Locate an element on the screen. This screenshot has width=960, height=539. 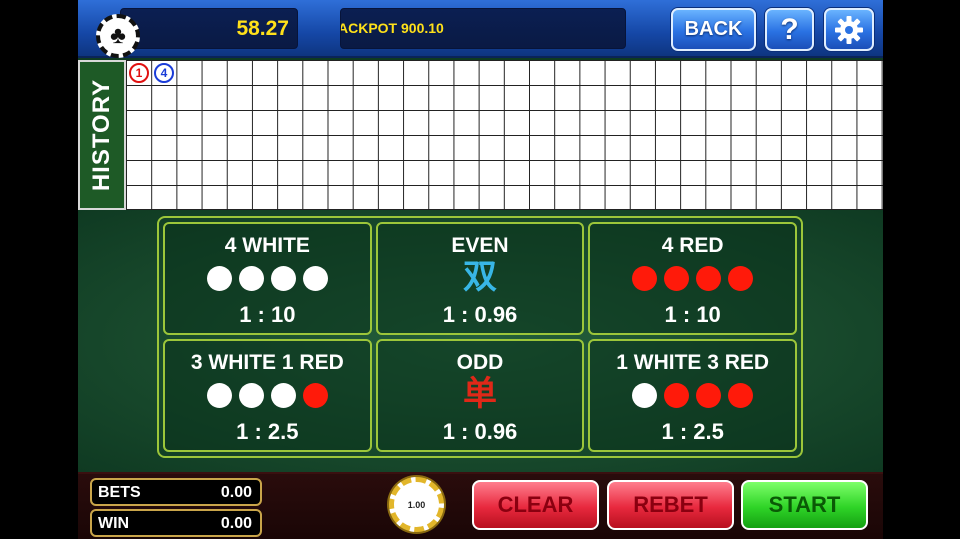
top-bar: 58.27 ♣ ACKPOT 900.10 BACK ? is located at coordinates (480, 29).